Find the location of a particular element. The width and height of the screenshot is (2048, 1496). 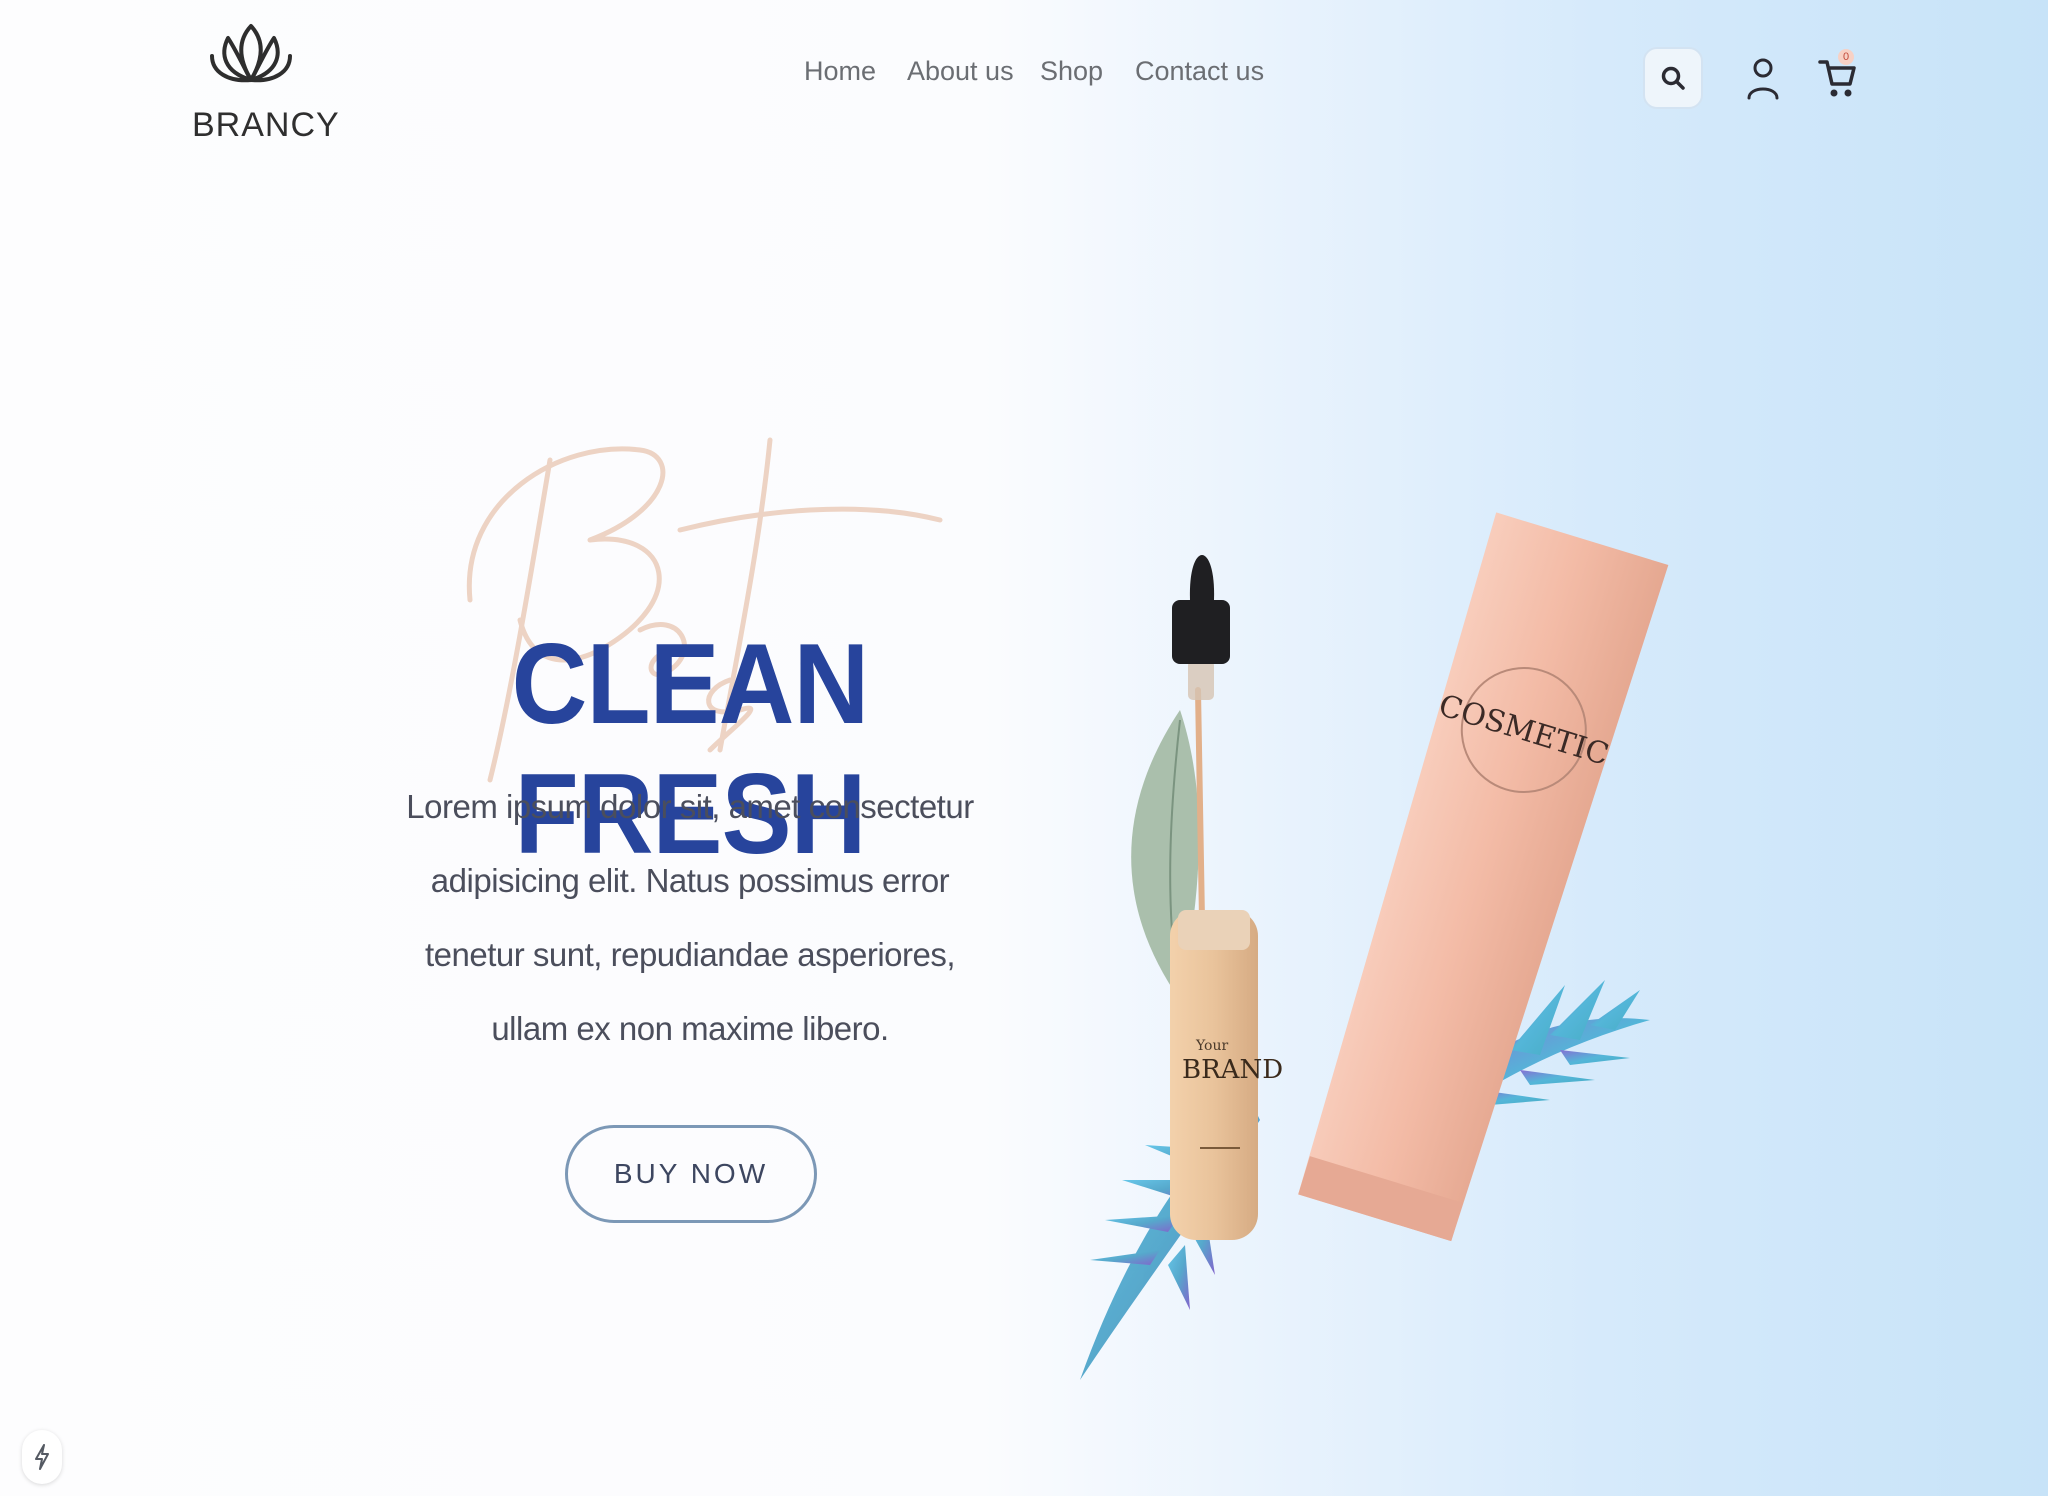

lotus-logo-icon is located at coordinates (251, 53).